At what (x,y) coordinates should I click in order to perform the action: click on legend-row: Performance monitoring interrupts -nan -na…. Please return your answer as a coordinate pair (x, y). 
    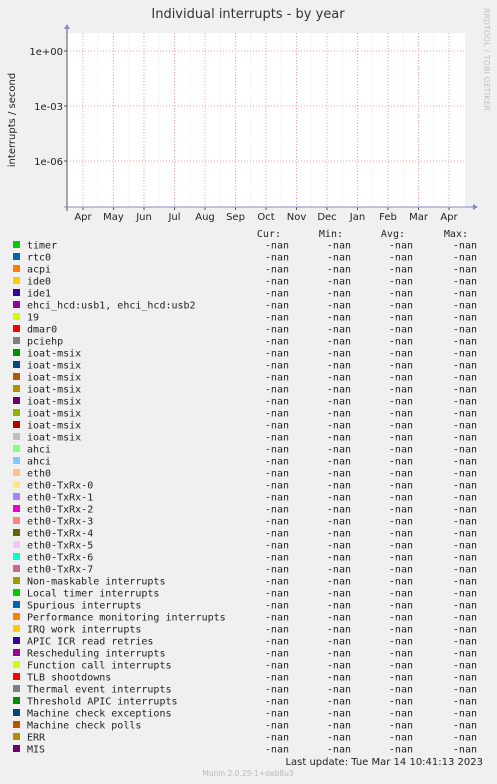
    Looking at the image, I should click on (245, 618).